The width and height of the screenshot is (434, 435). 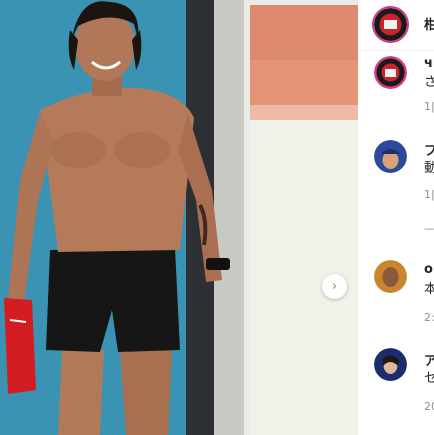 I want to click on carousel-next-button: ›, so click(x=334, y=286).